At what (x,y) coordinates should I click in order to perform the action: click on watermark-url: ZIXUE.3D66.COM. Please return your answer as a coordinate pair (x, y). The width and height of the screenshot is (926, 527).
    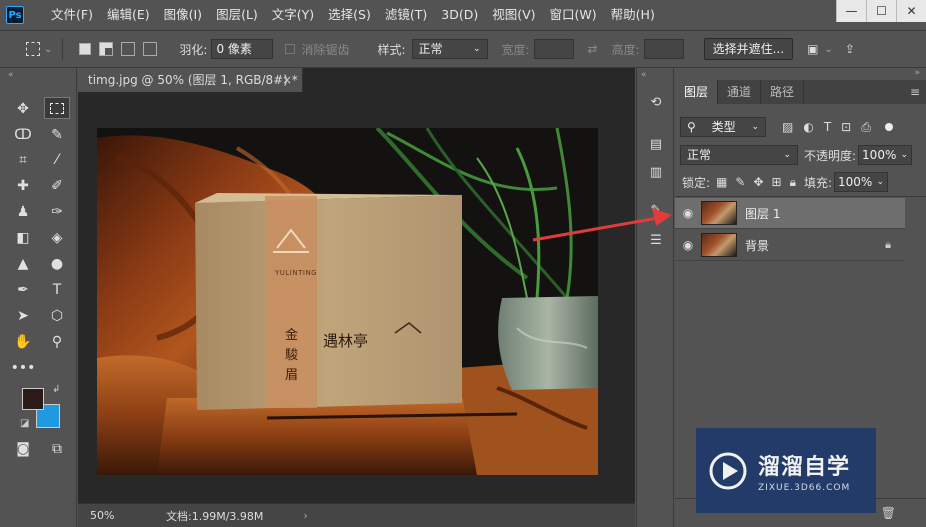
    Looking at the image, I should click on (804, 487).